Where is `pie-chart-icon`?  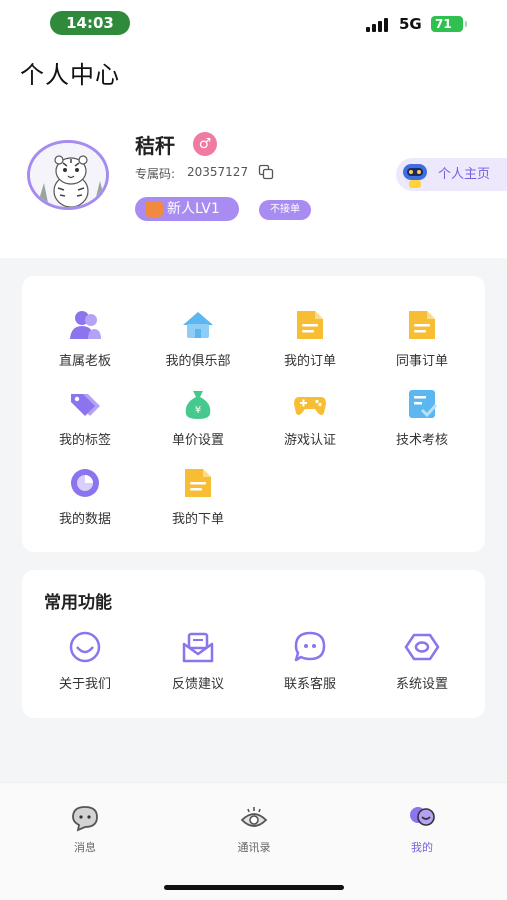
pie-chart-icon is located at coordinates (85, 483).